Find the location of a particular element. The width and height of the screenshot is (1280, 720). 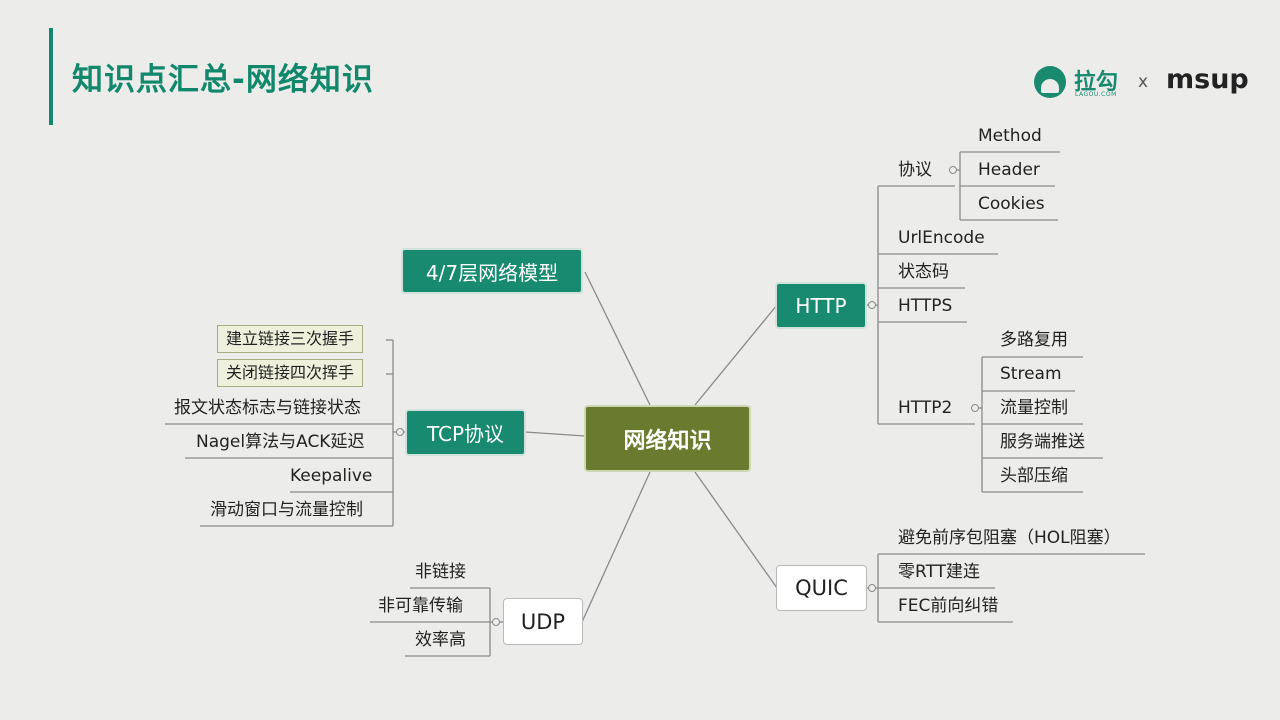

udp-unreliable: 非可靠传输 is located at coordinates (420, 606).